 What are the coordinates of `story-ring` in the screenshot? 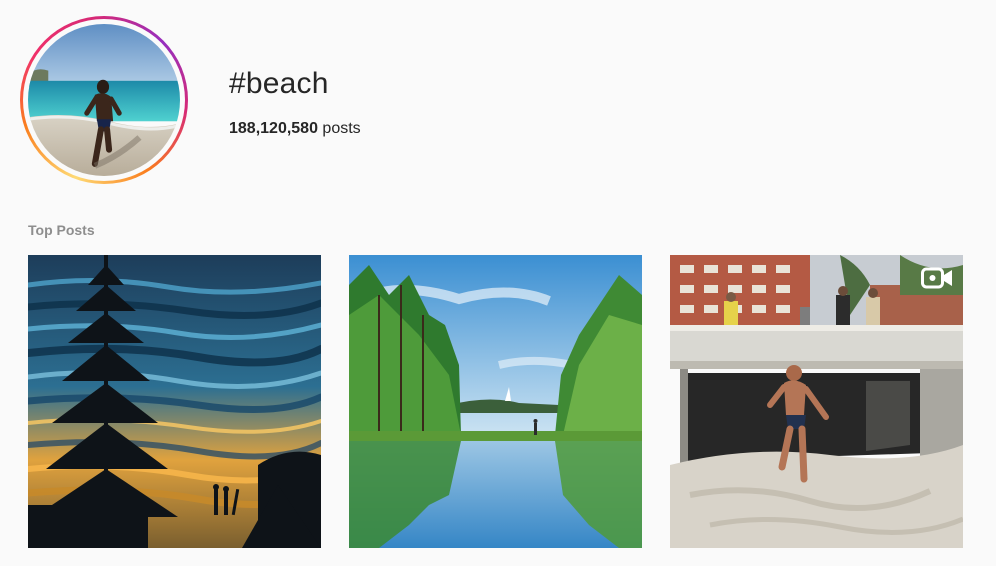 It's located at (104, 100).